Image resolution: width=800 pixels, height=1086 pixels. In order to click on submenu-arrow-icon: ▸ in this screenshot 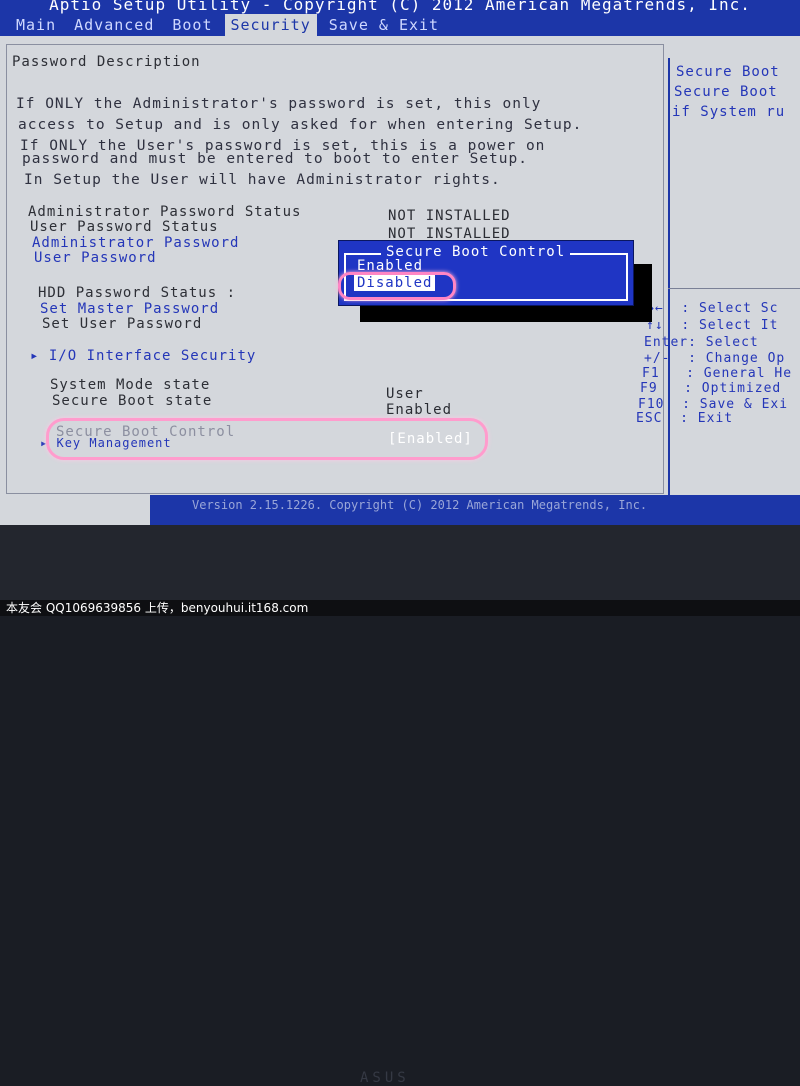, I will do `click(35, 356)`.